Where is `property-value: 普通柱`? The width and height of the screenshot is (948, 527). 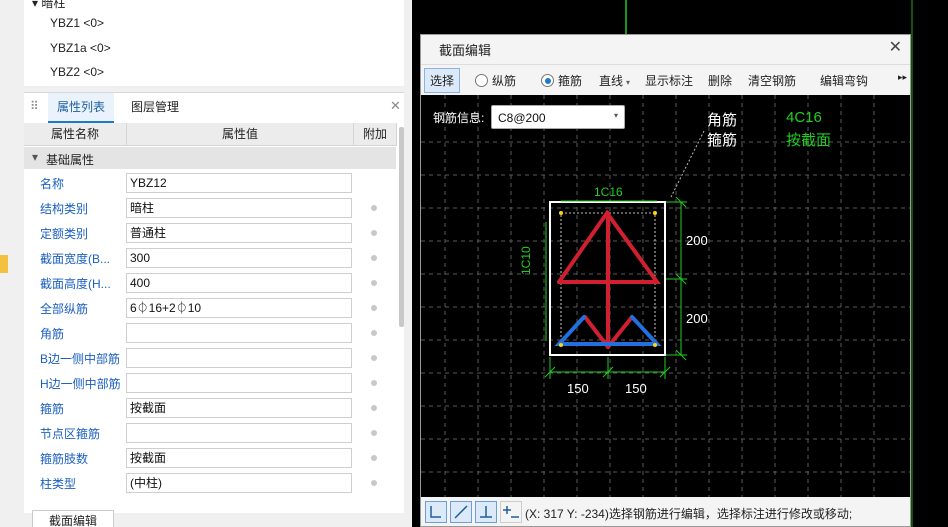
property-value: 普通柱 is located at coordinates (239, 233).